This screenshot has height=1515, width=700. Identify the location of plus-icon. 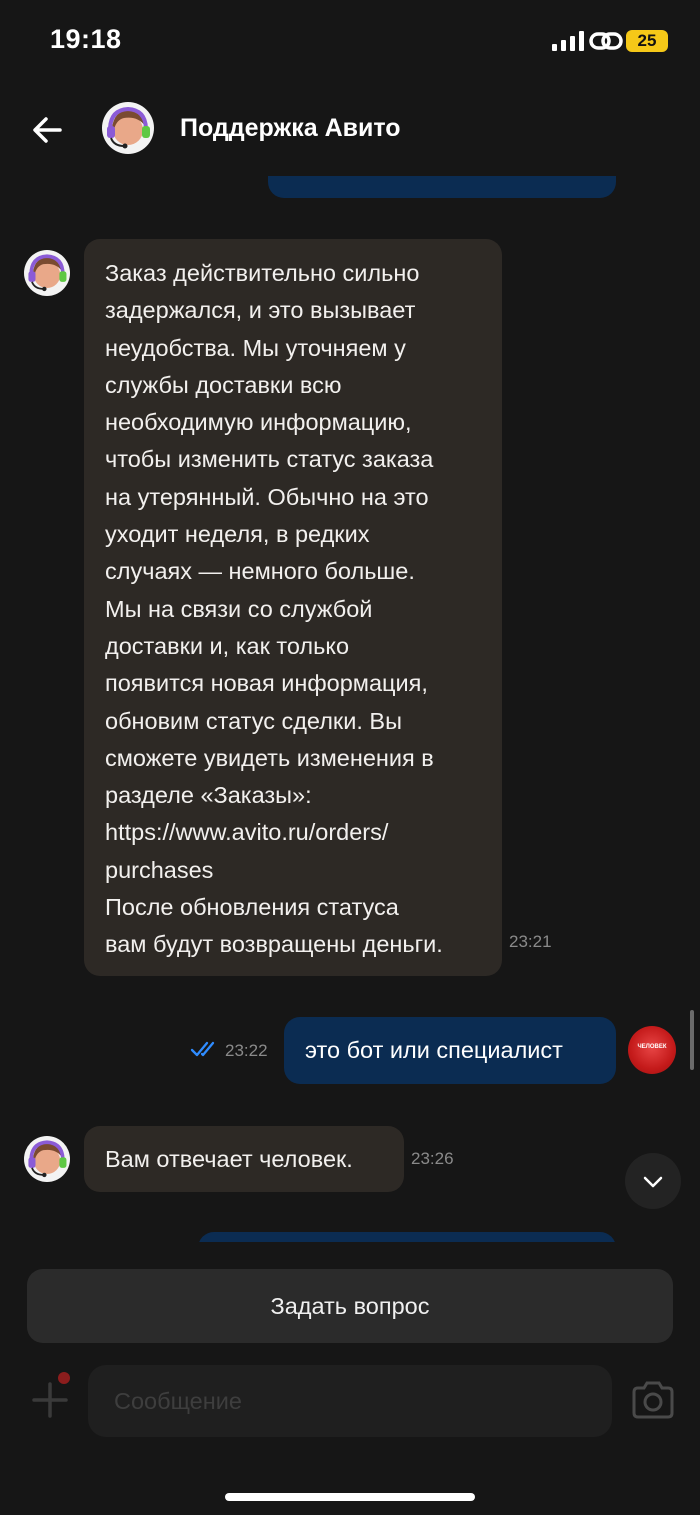
(50, 1400).